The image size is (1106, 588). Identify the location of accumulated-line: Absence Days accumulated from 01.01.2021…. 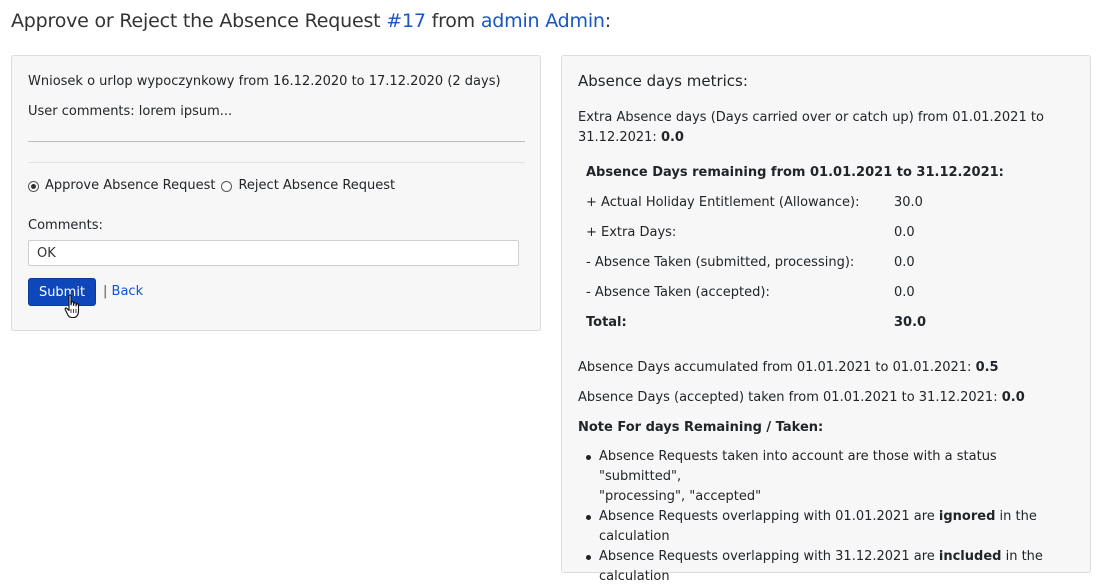
(788, 368).